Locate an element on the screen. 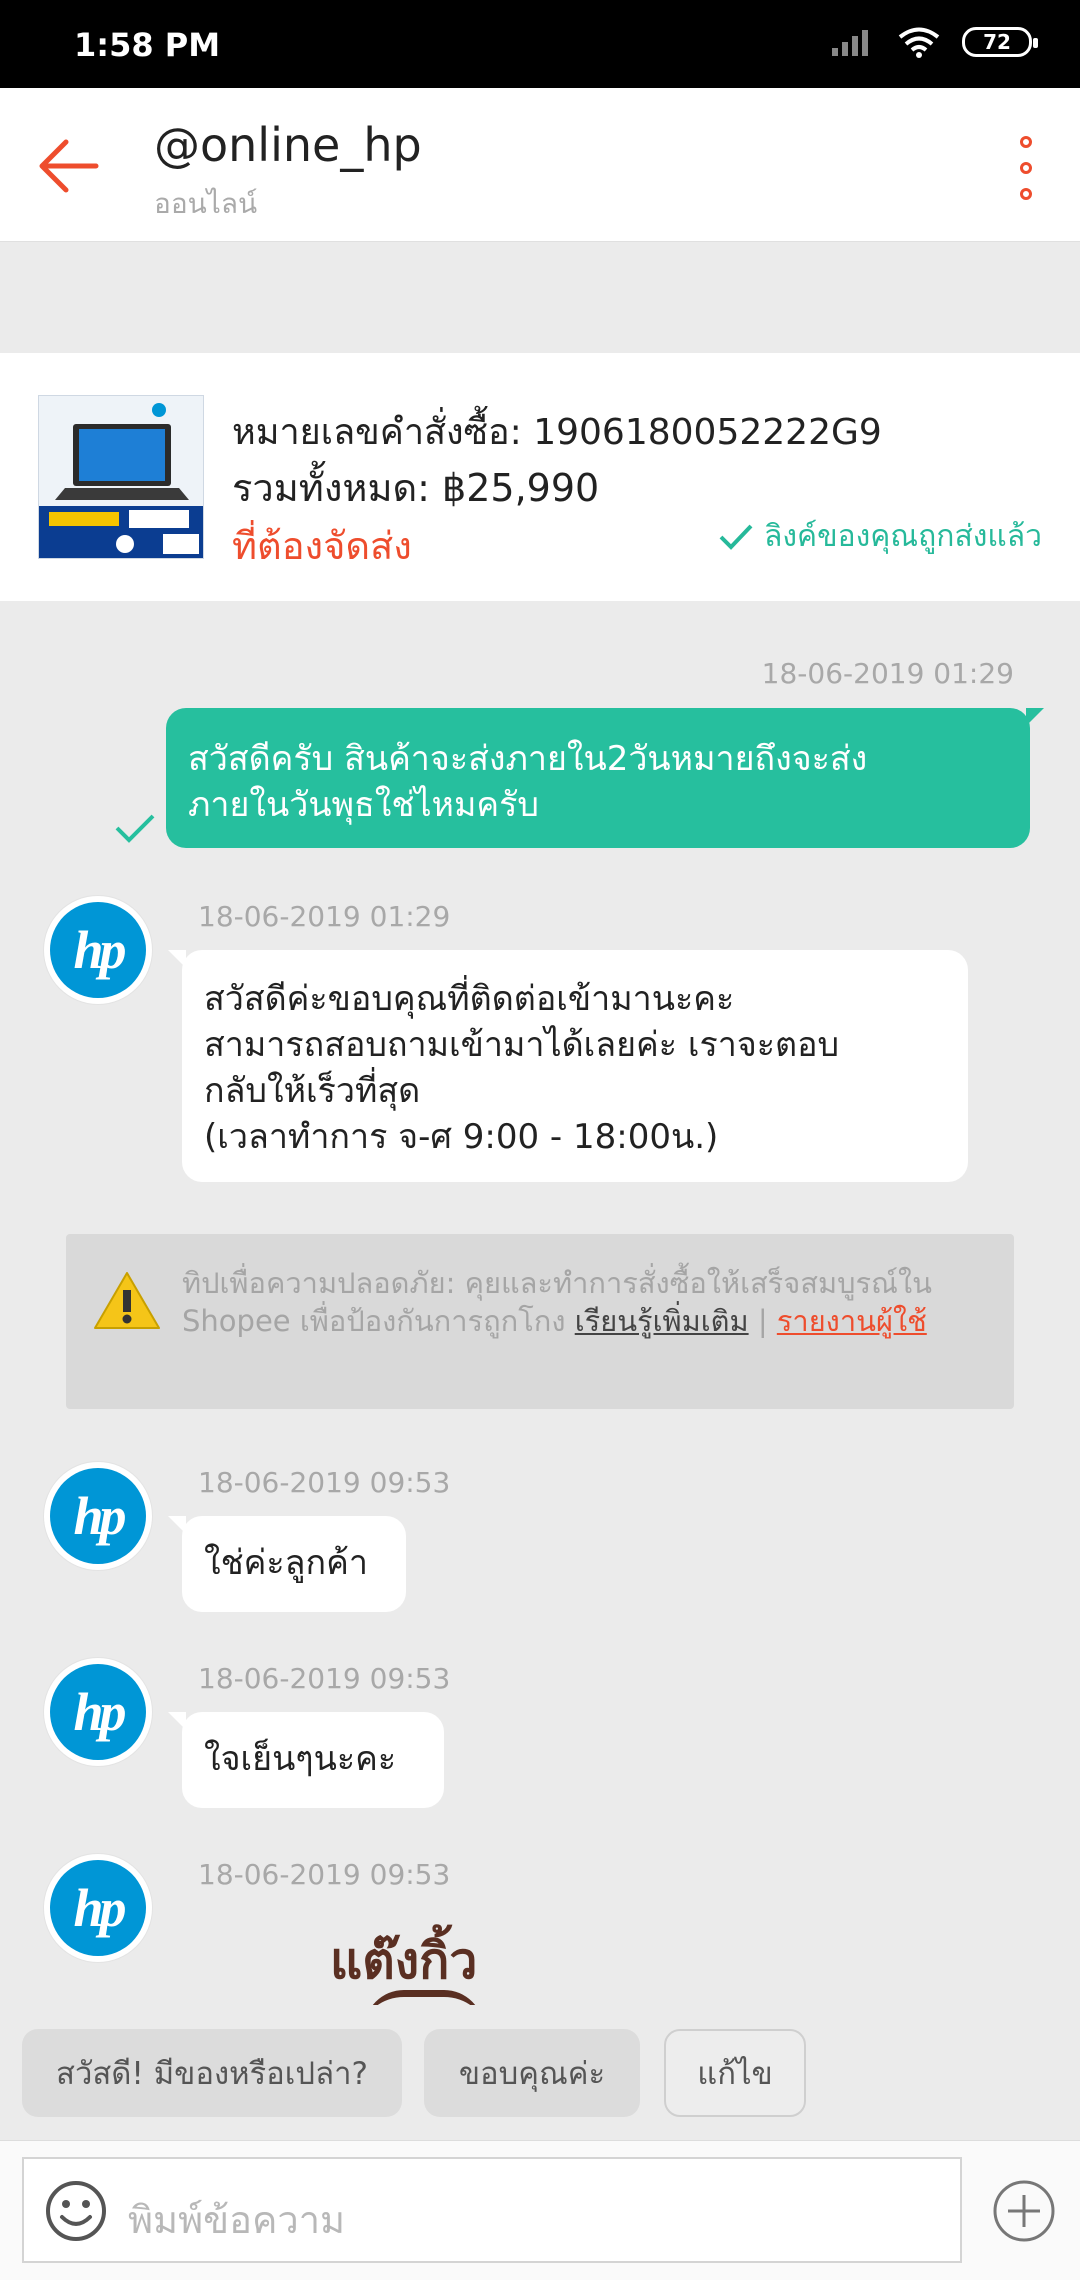 The width and height of the screenshot is (1080, 2280). message-text-line: (เวลาทำการ จ-ศ 9:00 - 18:00น.) is located at coordinates (461, 1137).